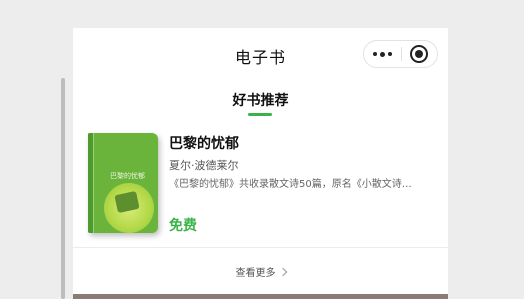 The width and height of the screenshot is (524, 299). I want to click on book-author: 夏尔·波德莱尔, so click(204, 165).